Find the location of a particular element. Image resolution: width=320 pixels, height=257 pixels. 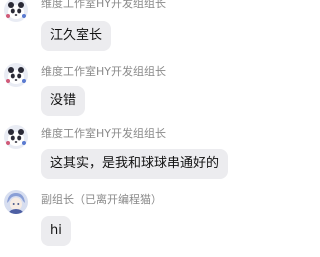

message-bubble: hi is located at coordinates (56, 231).